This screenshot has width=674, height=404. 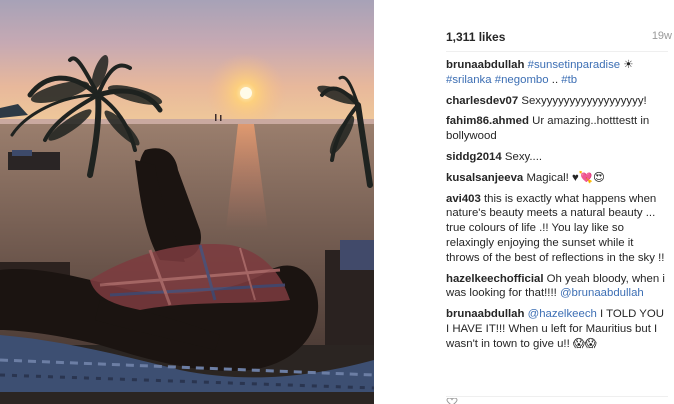 I want to click on mention-link: @hazelkeech, so click(x=562, y=314).